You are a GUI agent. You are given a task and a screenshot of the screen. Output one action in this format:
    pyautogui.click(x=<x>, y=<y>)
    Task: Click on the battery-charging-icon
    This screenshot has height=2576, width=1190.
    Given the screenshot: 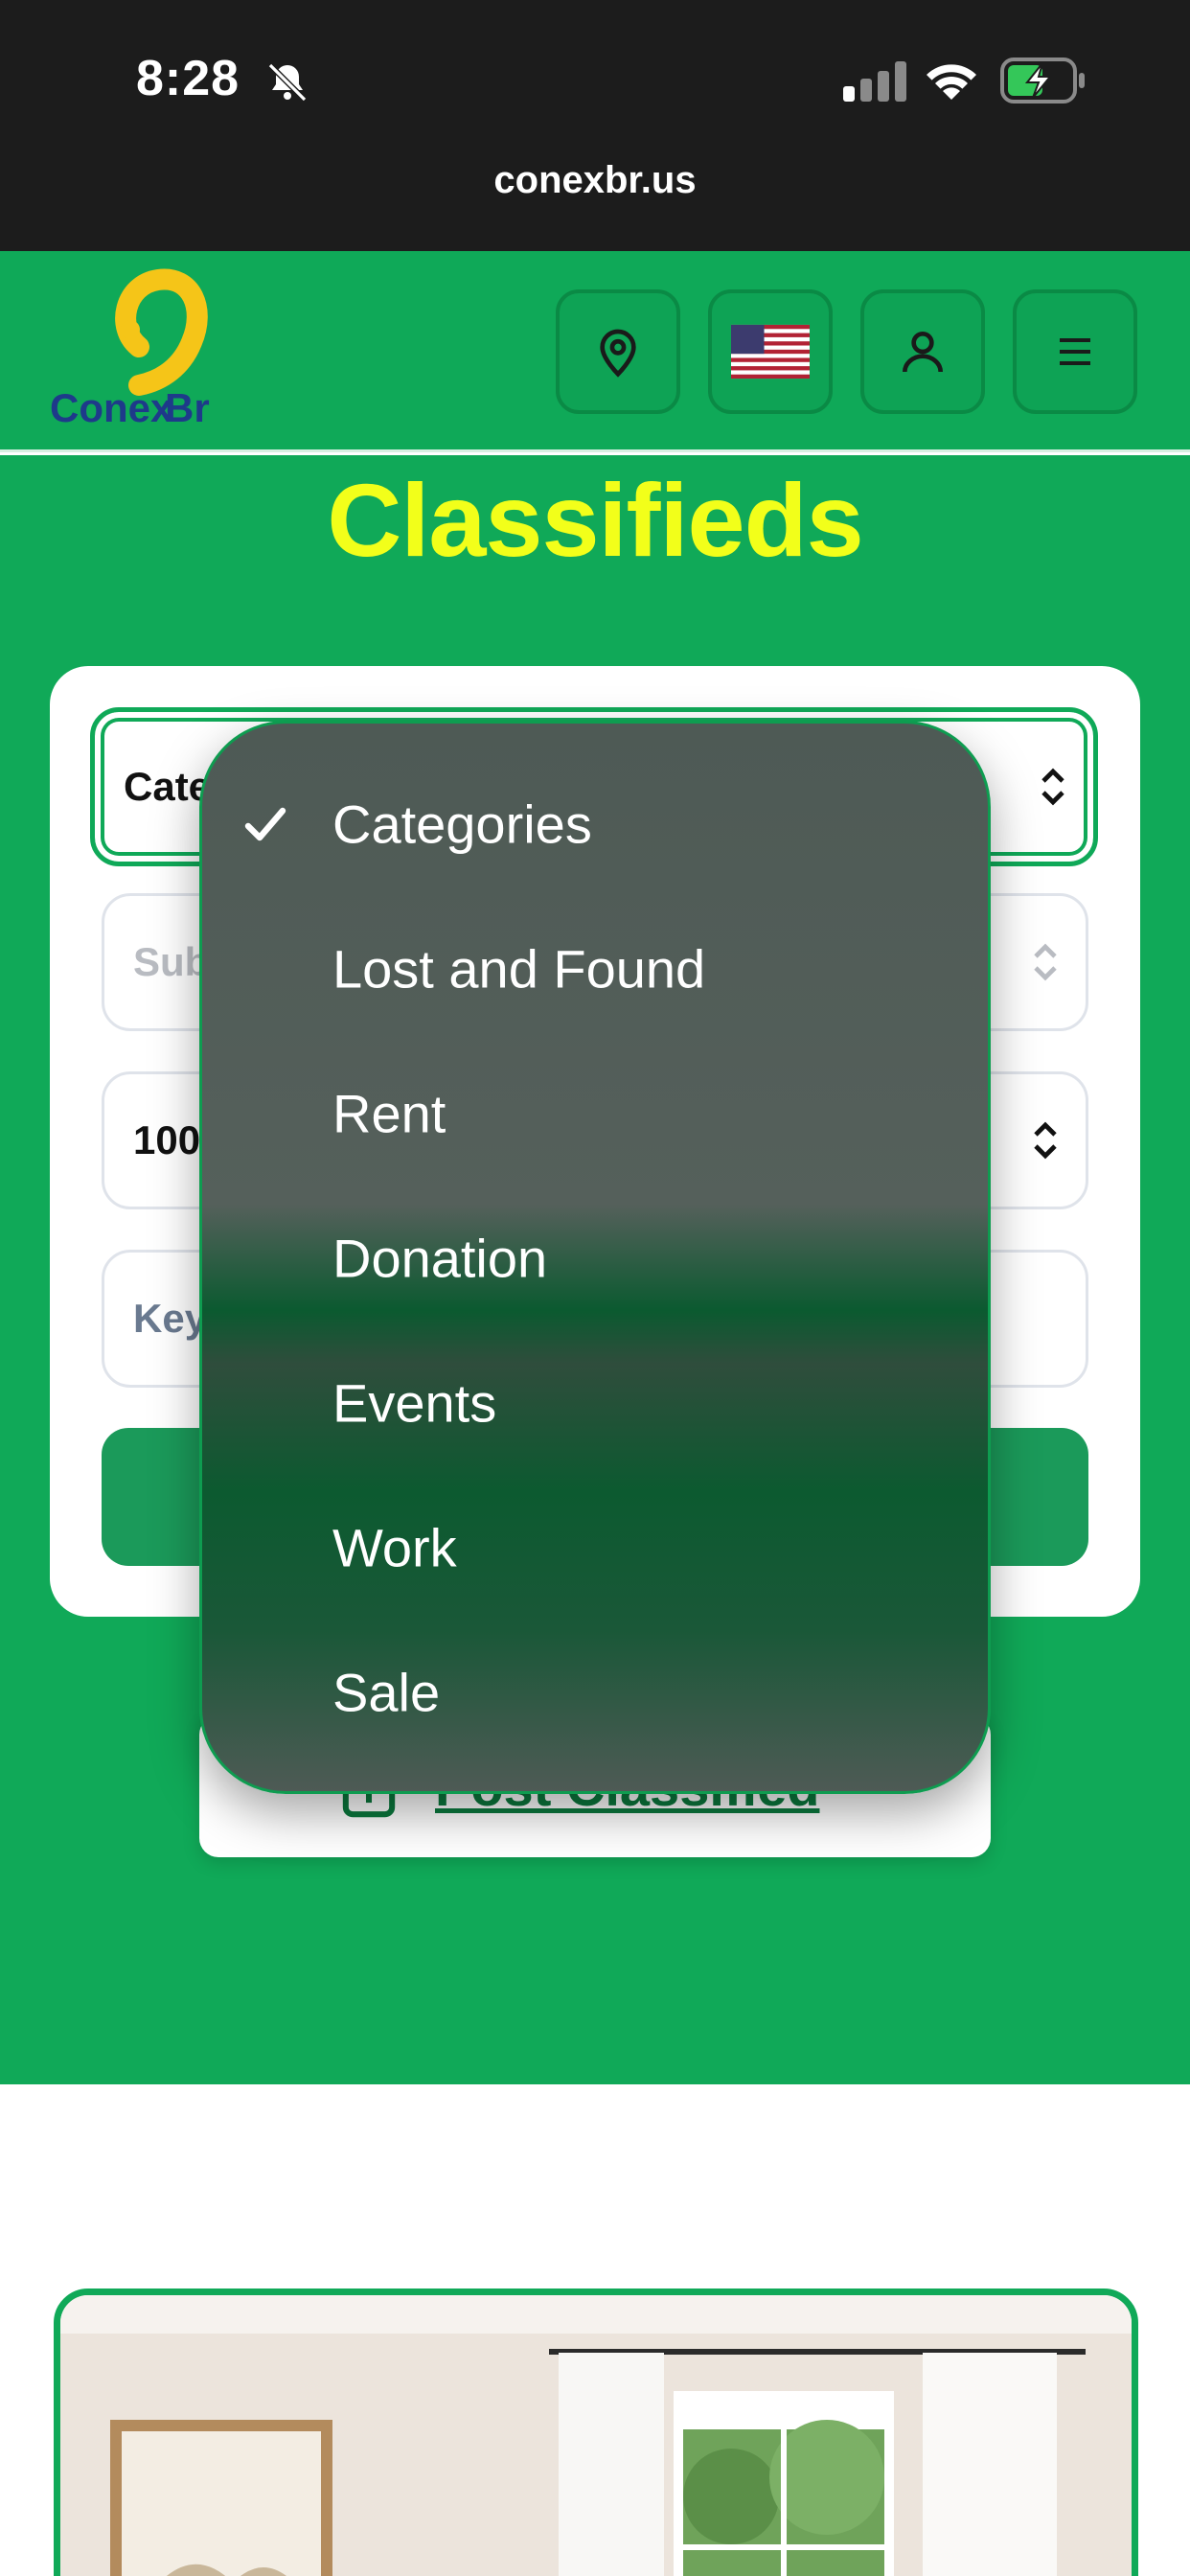 What is the action you would take?
    pyautogui.click(x=1042, y=81)
    